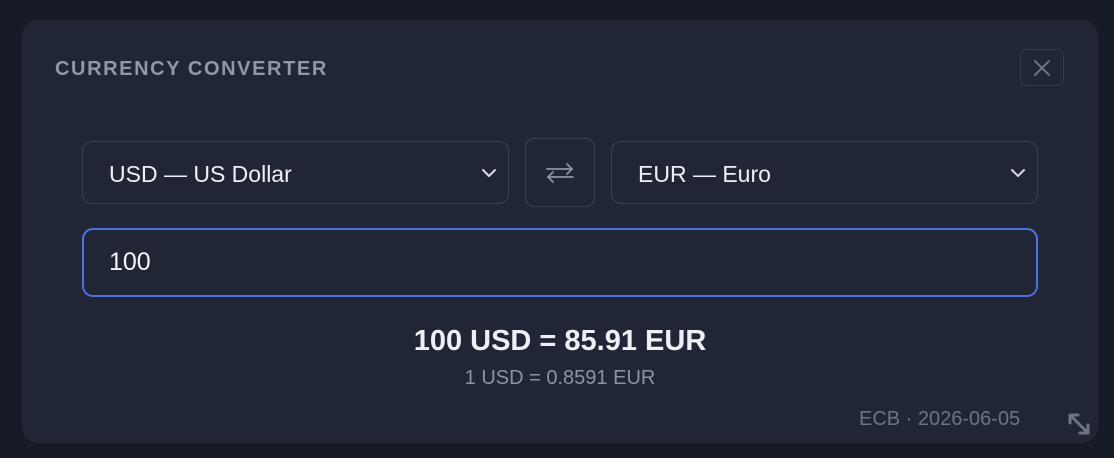  What do you see at coordinates (191, 69) in the screenshot?
I see `panel-title: CURRENCY CONVERTER` at bounding box center [191, 69].